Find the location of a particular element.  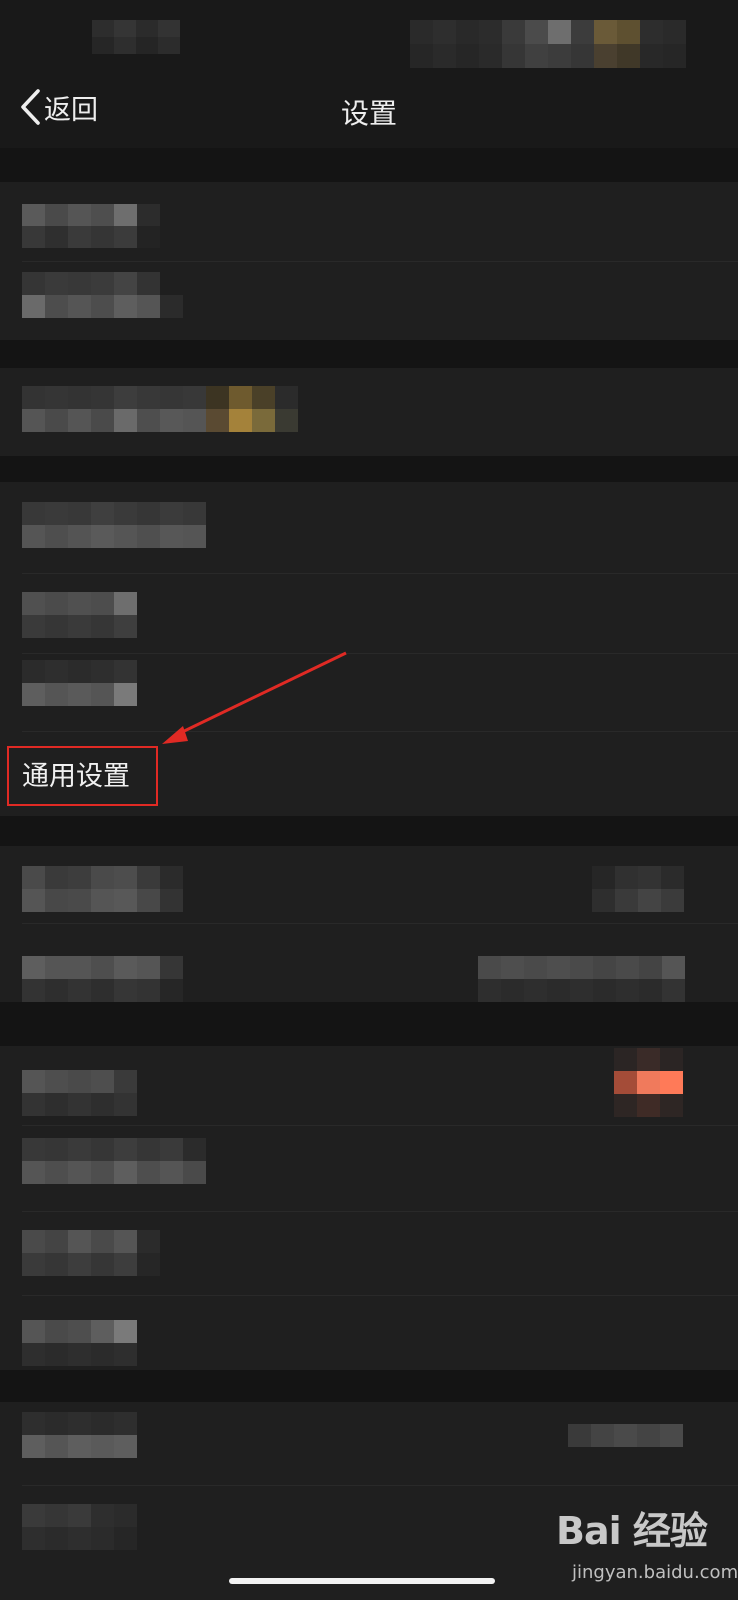

navigation-bar: 返回 设置 is located at coordinates (369, 109).